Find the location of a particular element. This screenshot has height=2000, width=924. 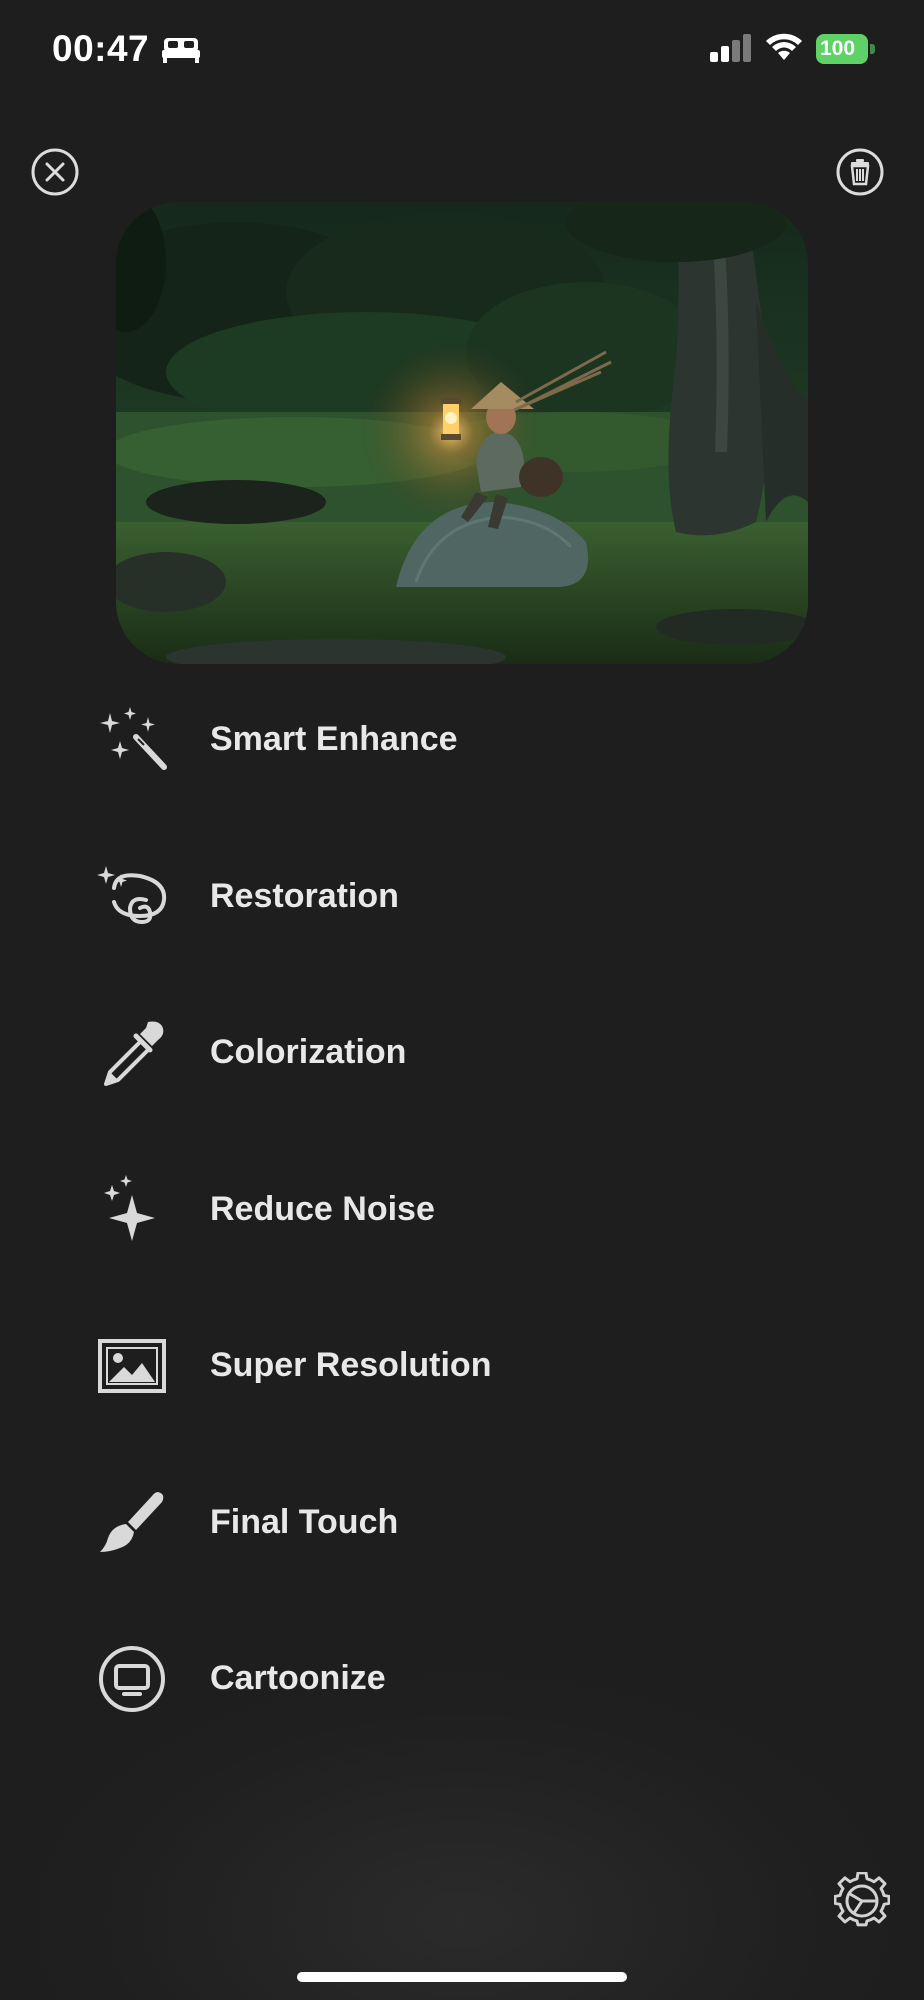

status-time: 00:47 is located at coordinates (101, 48).